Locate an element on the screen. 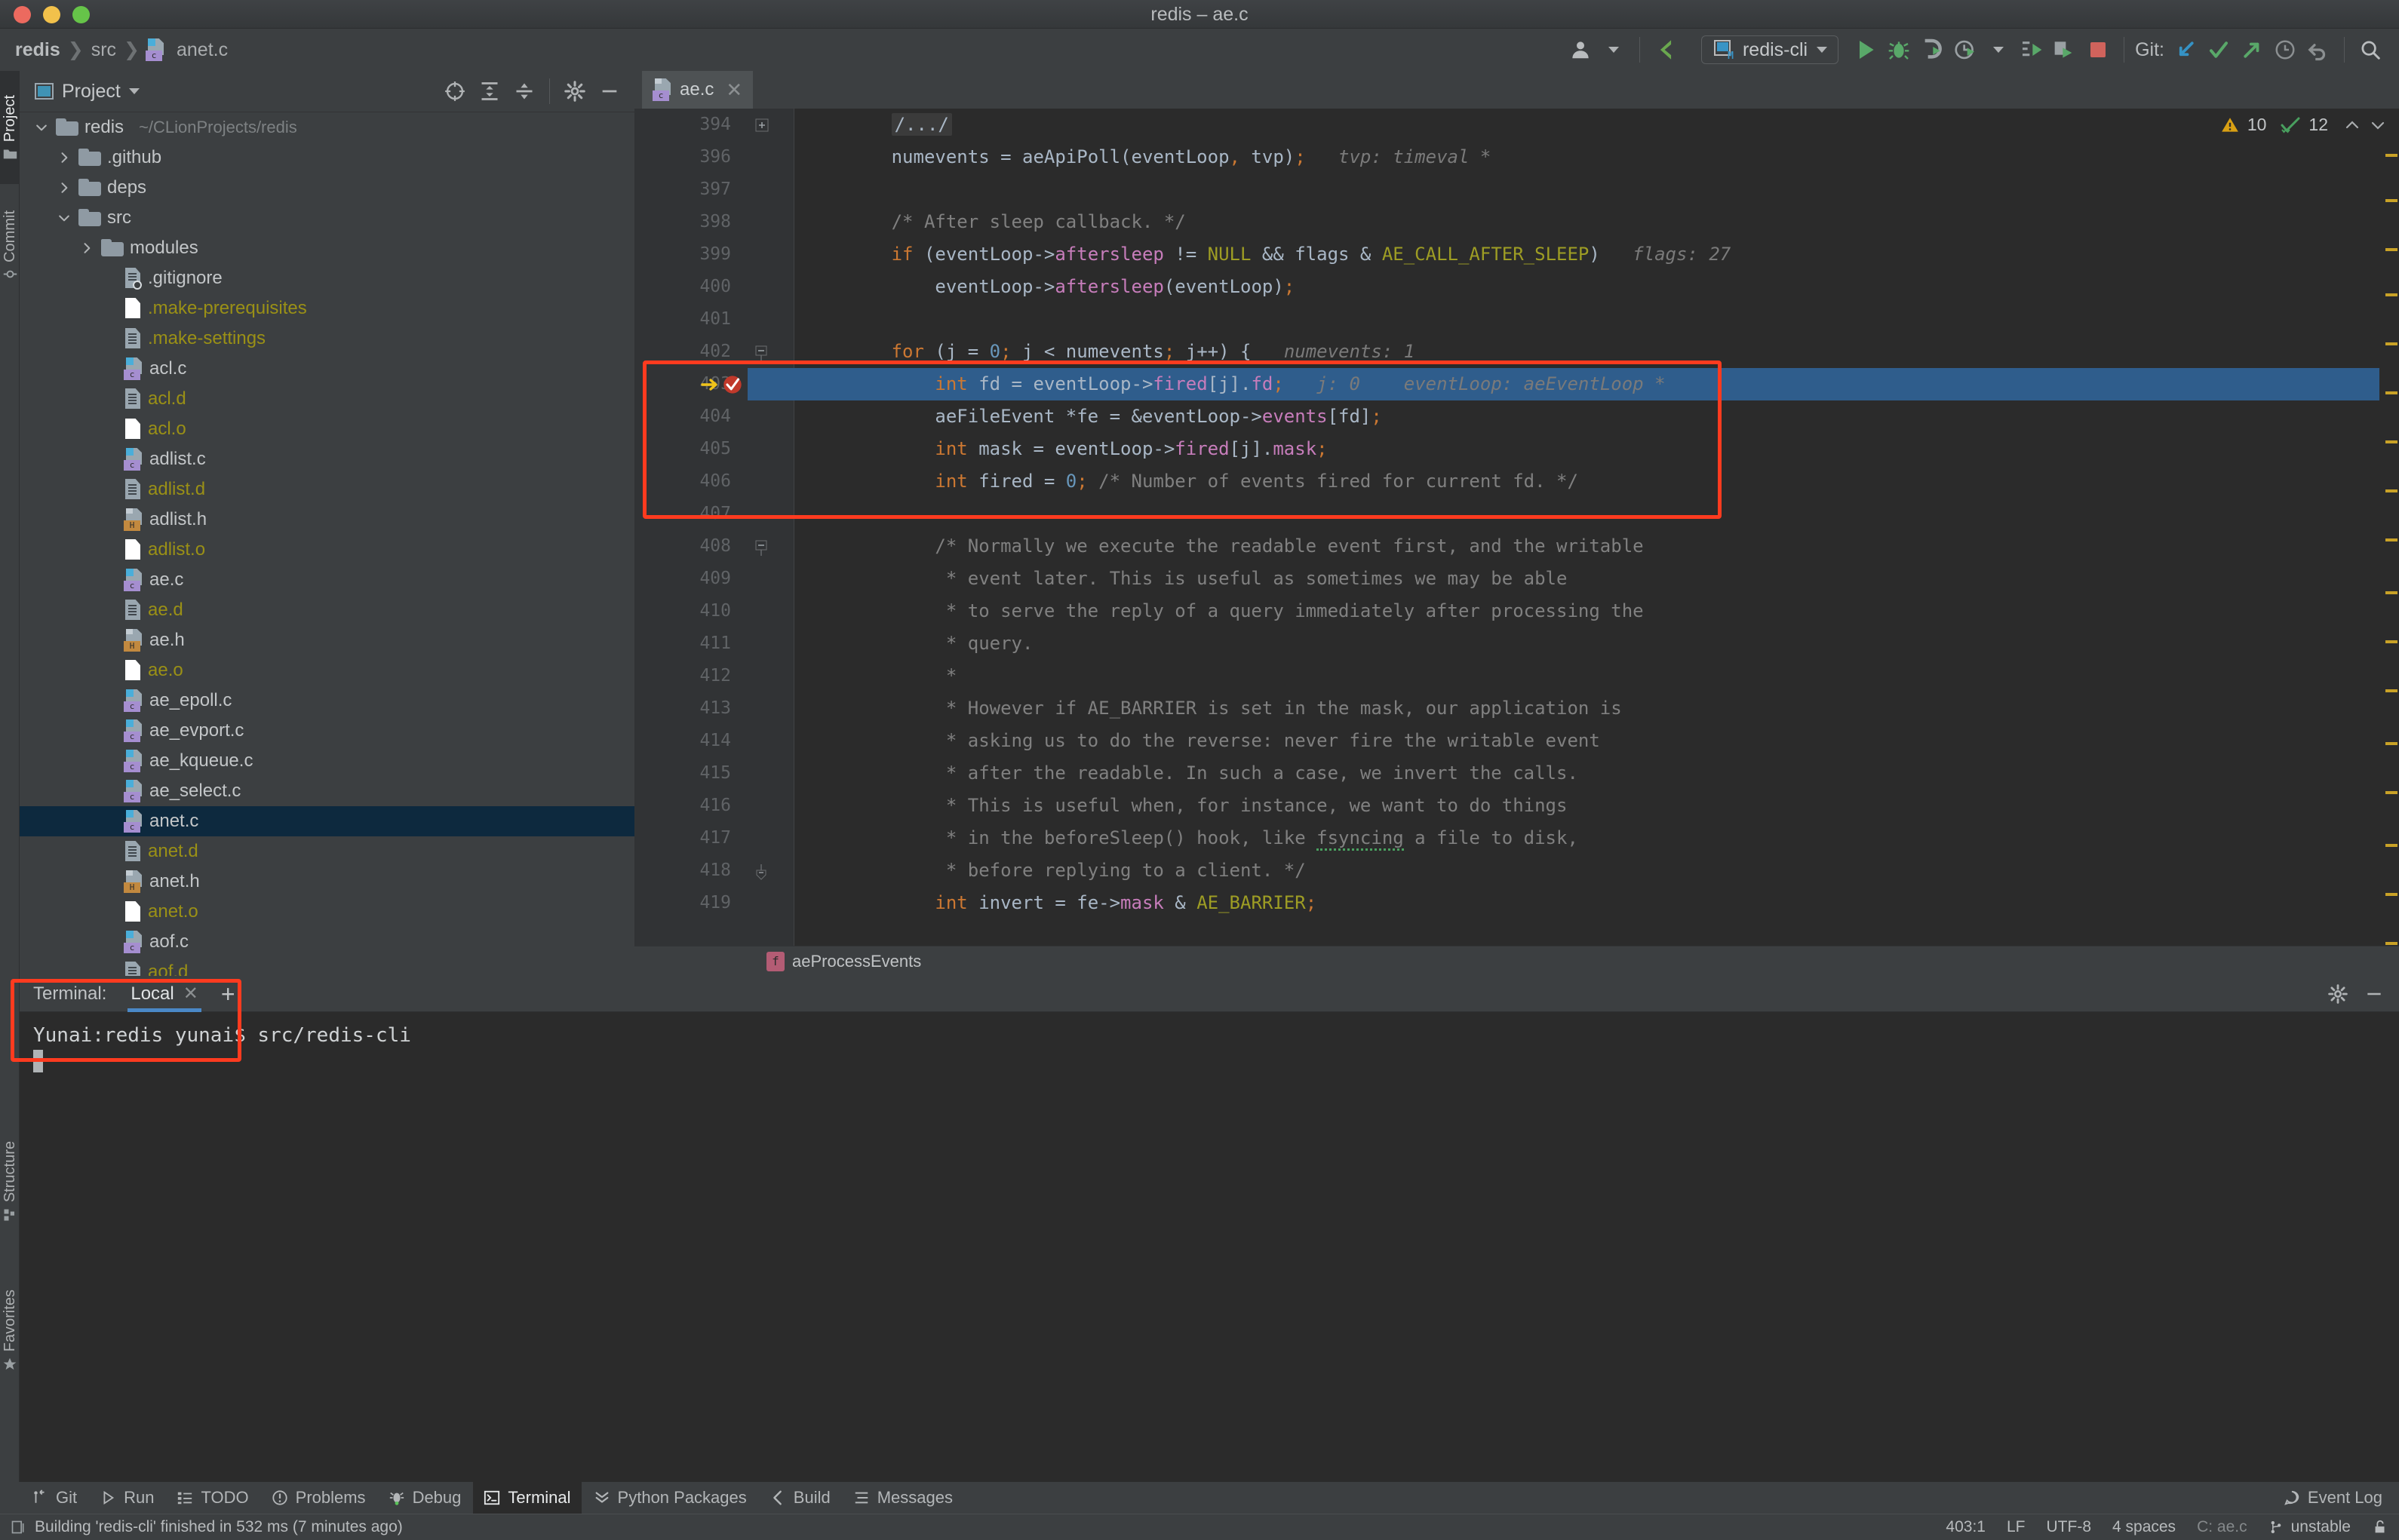 Image resolution: width=2399 pixels, height=1540 pixels. terminal-tab-local: Local ✕ is located at coordinates (164, 994).